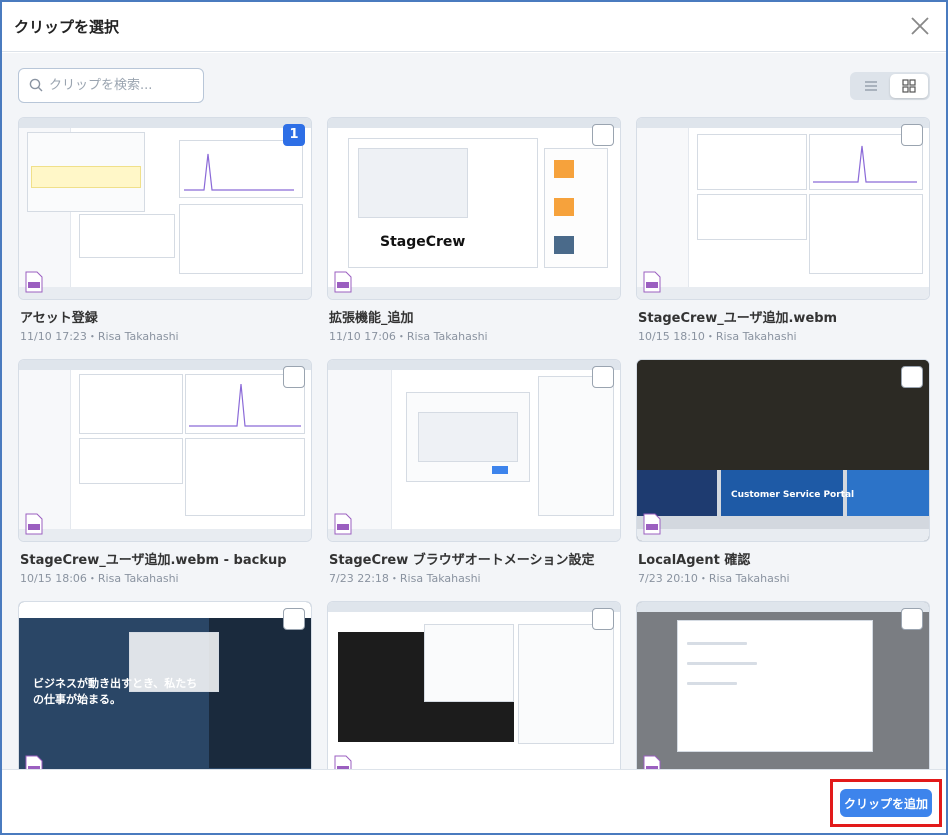  I want to click on clip-title: StageCrew_ユーザ追加.webm - backup, so click(153, 560).